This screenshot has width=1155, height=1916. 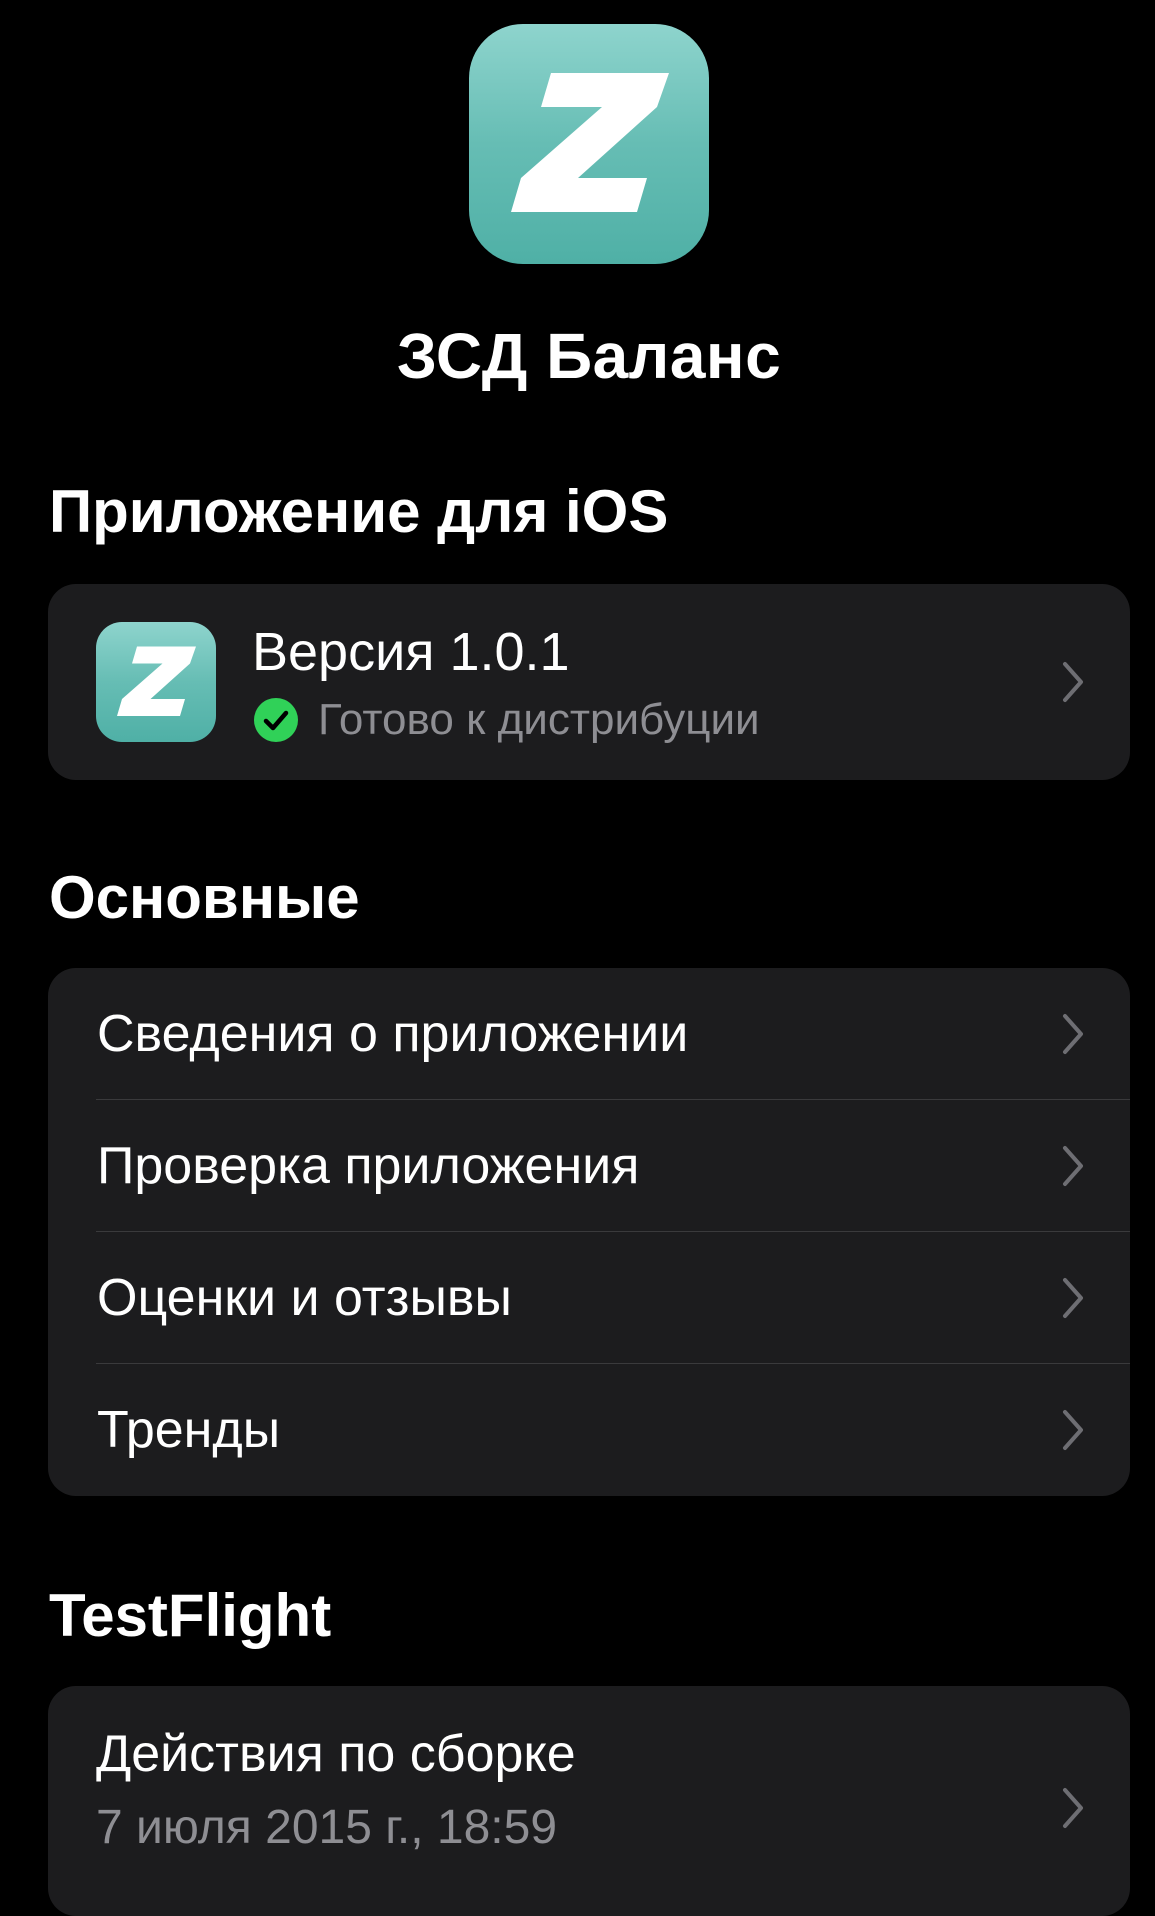 What do you see at coordinates (359, 511) in the screenshot?
I see `section-header-ios-app: Приложение для iOS` at bounding box center [359, 511].